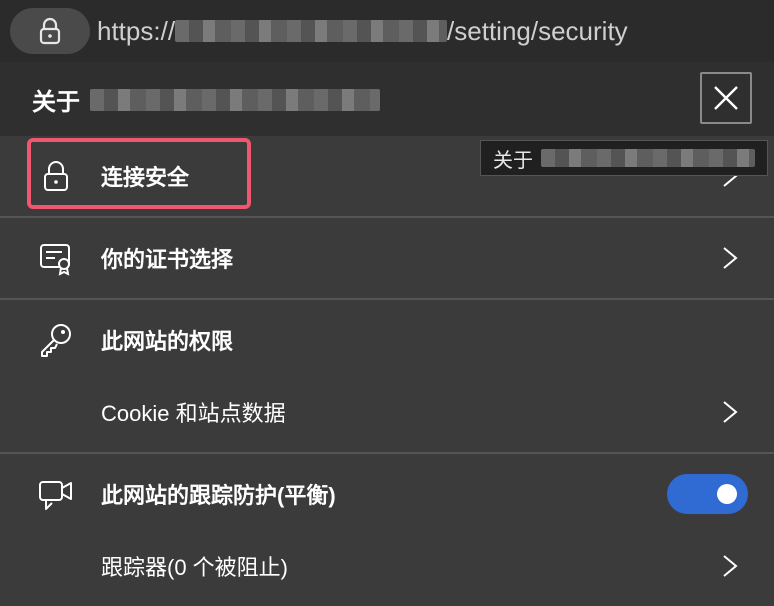 The width and height of the screenshot is (774, 606). I want to click on address-bar: https:// /setting/security, so click(387, 31).